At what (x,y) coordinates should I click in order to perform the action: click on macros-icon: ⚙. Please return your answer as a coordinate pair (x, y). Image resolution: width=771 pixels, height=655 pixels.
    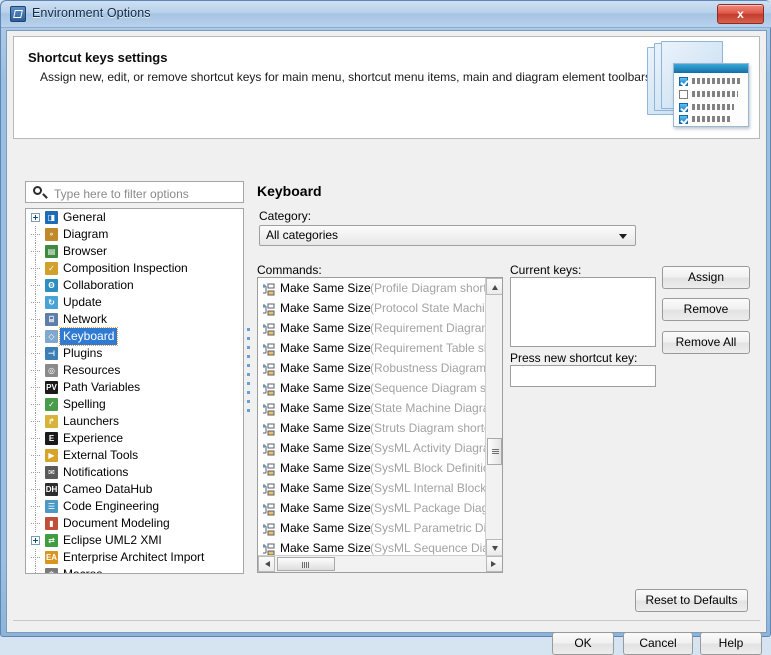
    Looking at the image, I should click on (52, 570).